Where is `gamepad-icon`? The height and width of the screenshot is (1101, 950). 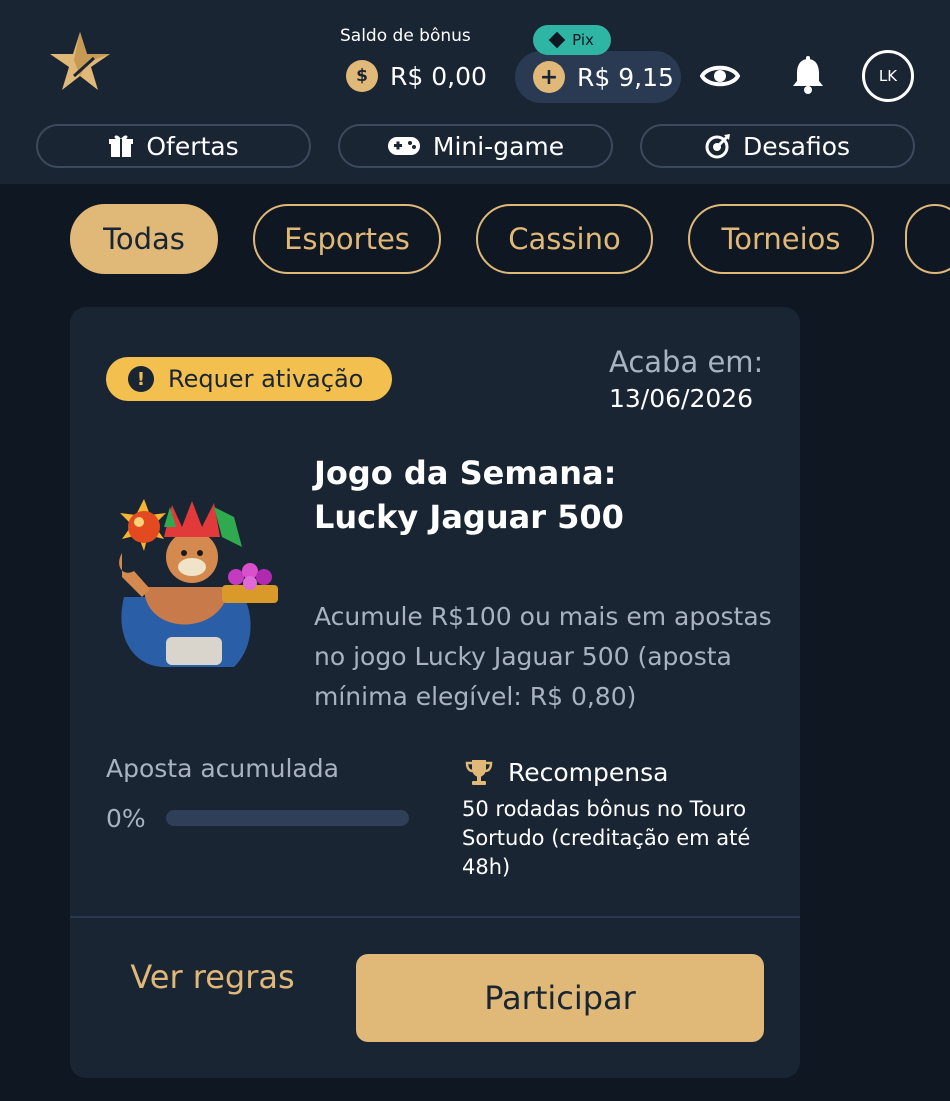
gamepad-icon is located at coordinates (403, 146).